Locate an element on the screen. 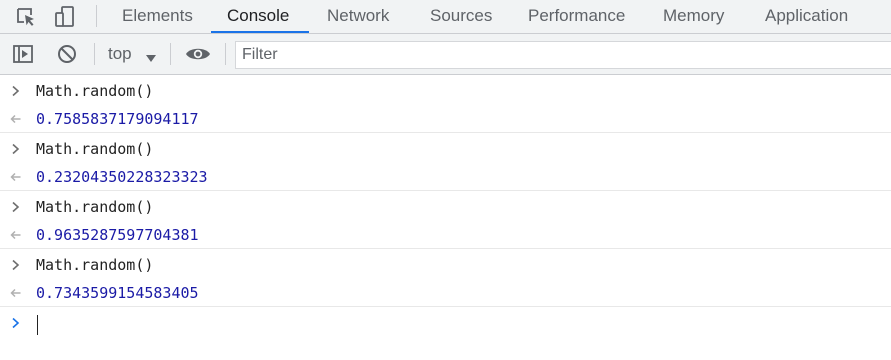  chevron-down-icon is located at coordinates (151, 59).